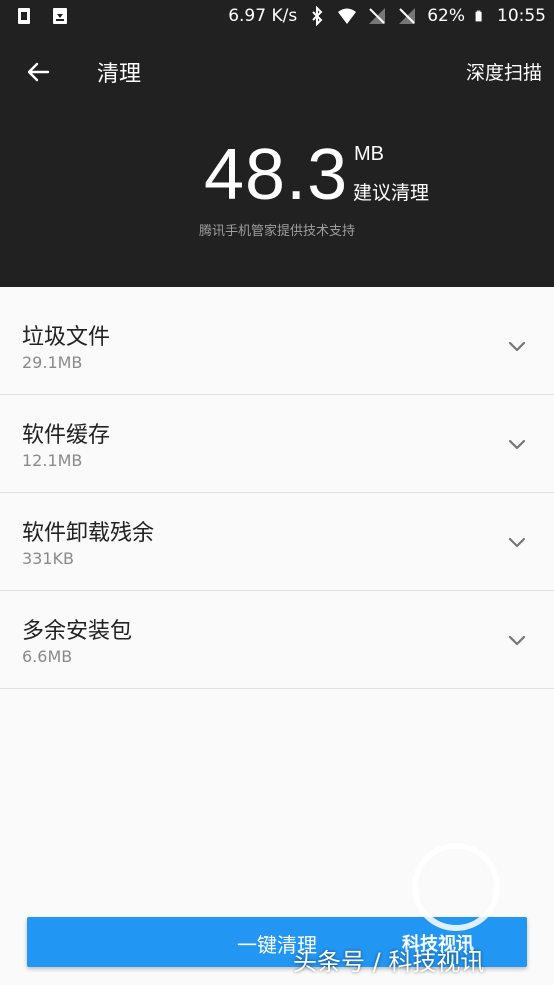 This screenshot has height=985, width=554. Describe the element at coordinates (277, 346) in the screenshot. I see `category-junk-files: 垃圾文件 29.1MB` at that location.